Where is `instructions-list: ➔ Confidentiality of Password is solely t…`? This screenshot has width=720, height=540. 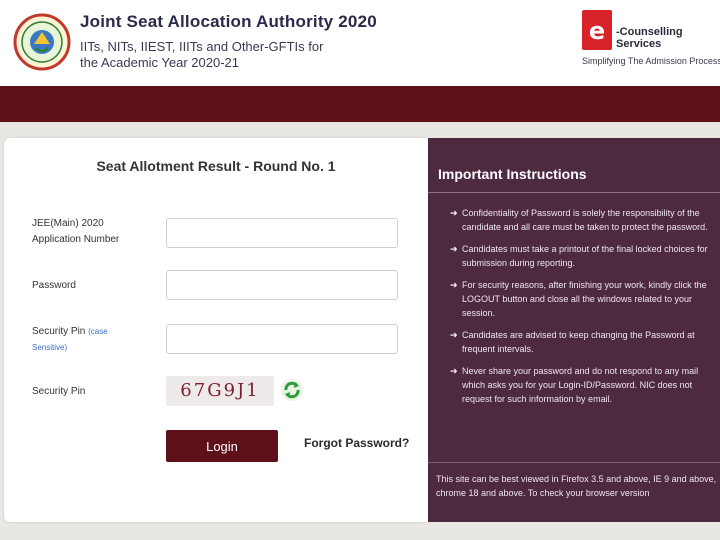
instructions-list: ➔ Confidentiality of Password is solely t… is located at coordinates (583, 310).